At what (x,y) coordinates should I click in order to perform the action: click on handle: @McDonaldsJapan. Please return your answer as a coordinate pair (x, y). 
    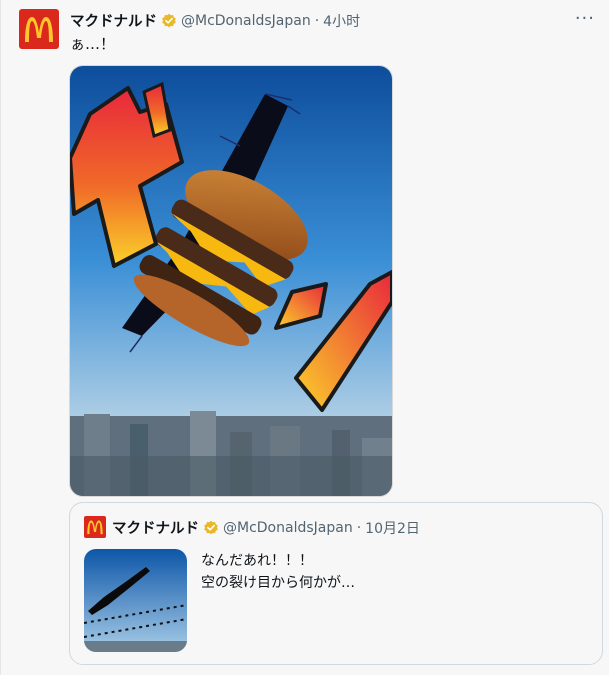
    Looking at the image, I should click on (246, 21).